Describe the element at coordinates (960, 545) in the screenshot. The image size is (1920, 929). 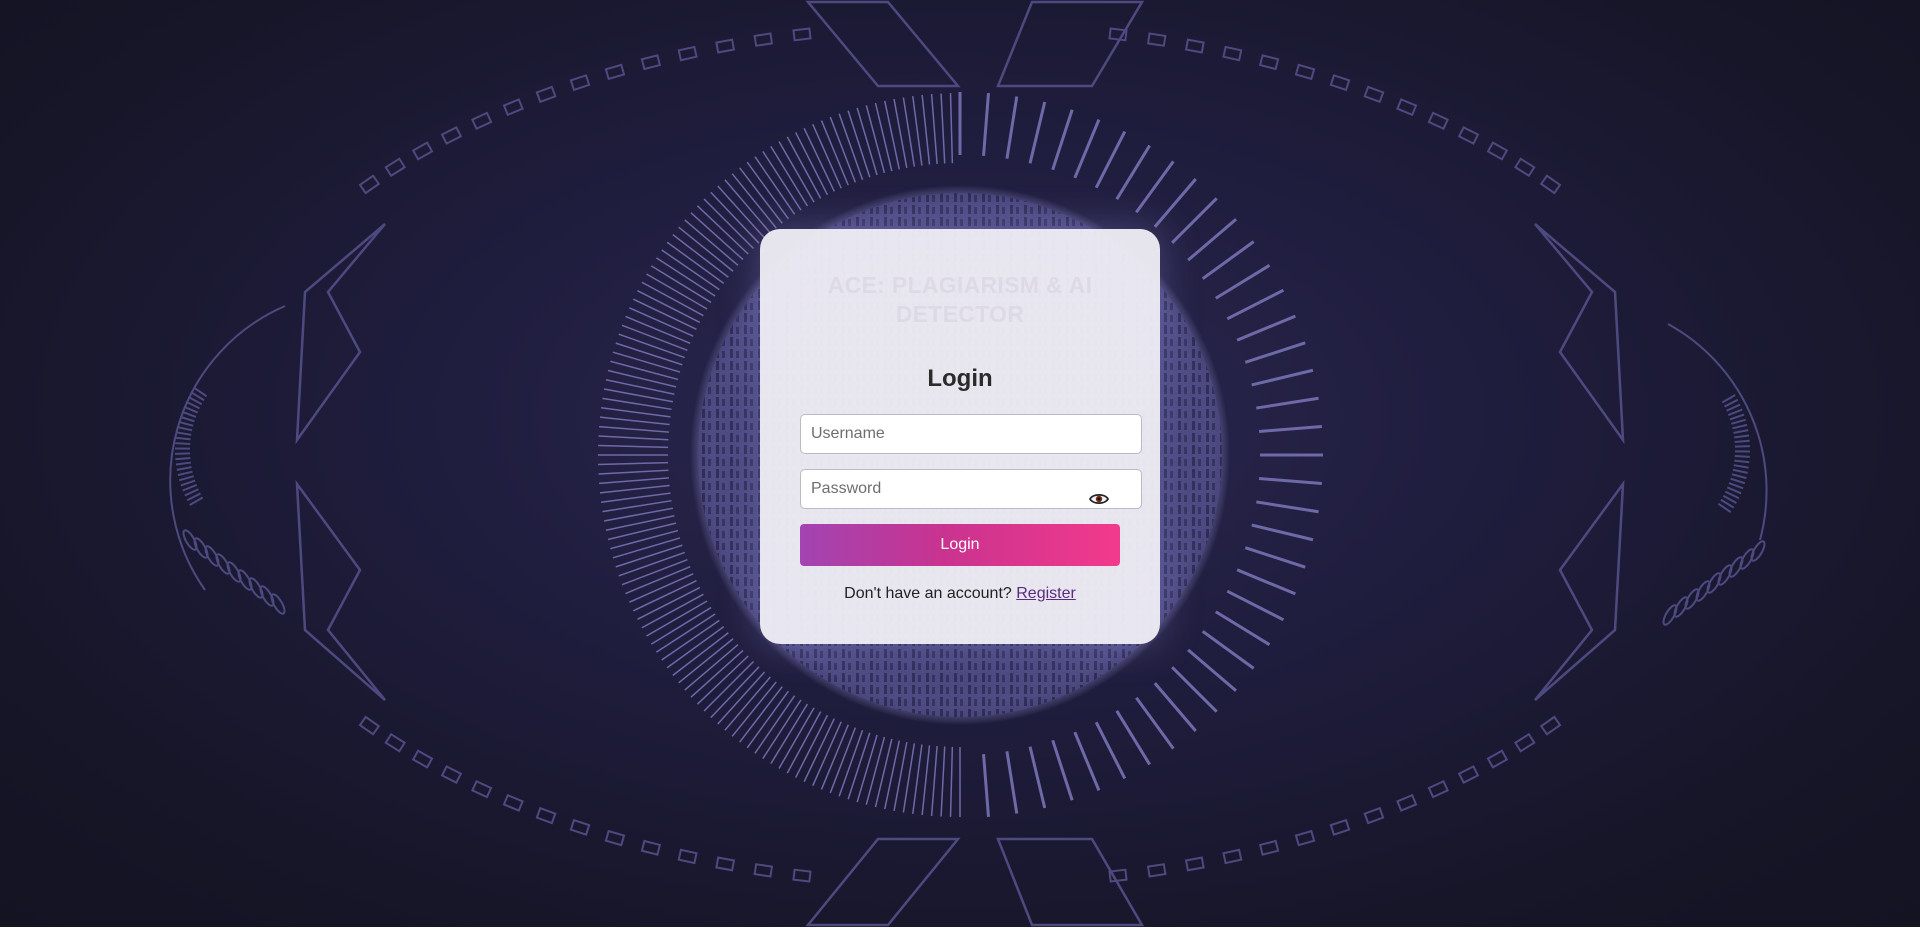
I see `login-button: Login` at that location.